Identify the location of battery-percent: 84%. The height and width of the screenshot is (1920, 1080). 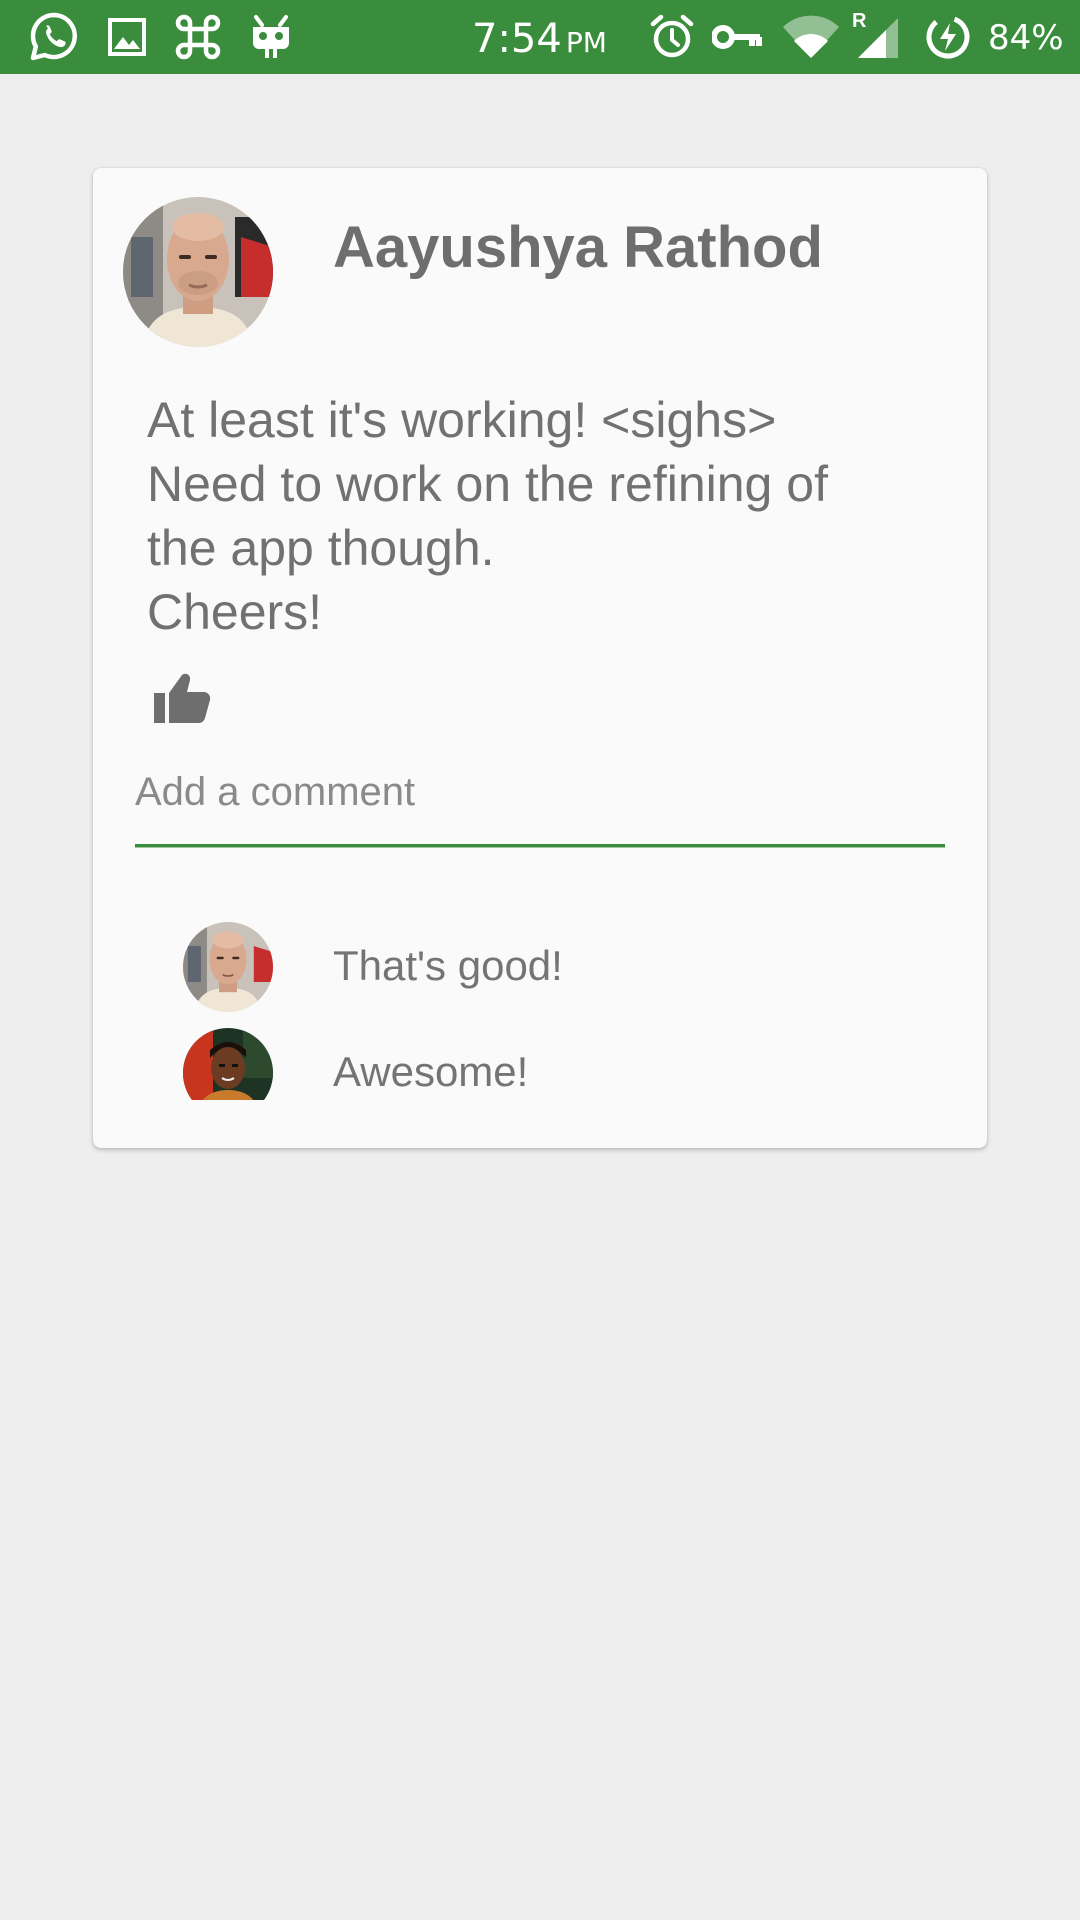
(1026, 38).